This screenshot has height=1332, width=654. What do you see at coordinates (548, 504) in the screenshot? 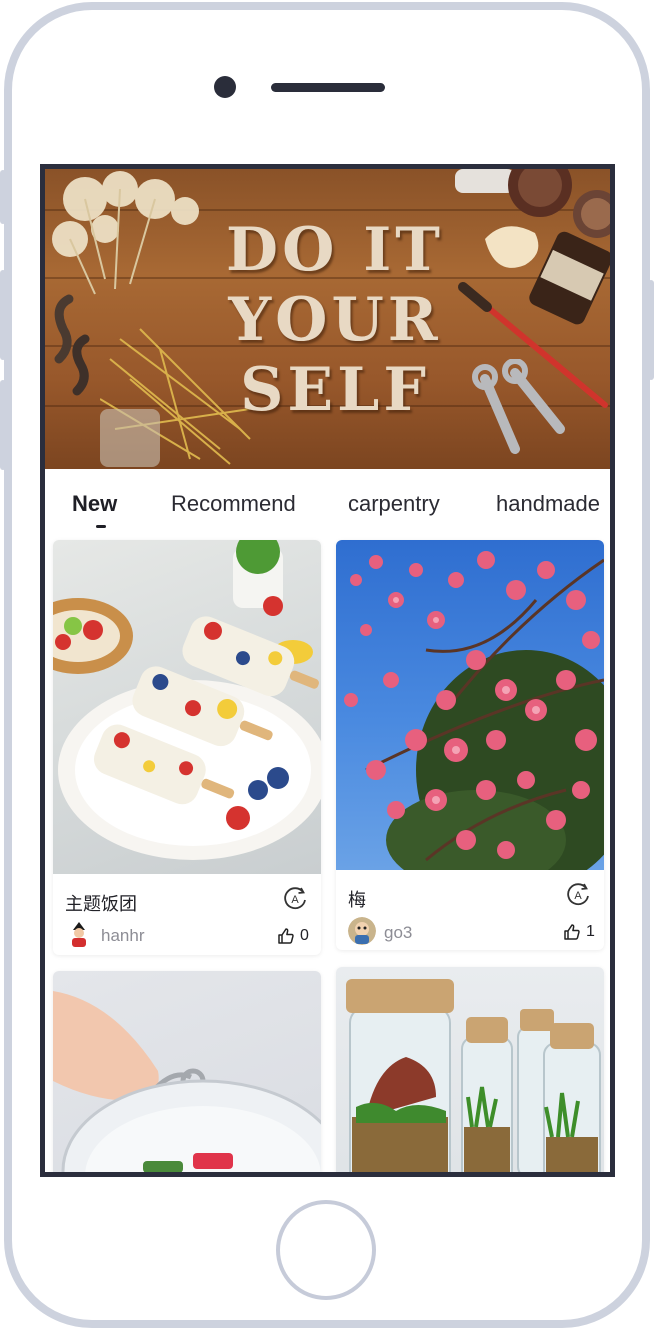
I see `tab-handmade: handmade` at bounding box center [548, 504].